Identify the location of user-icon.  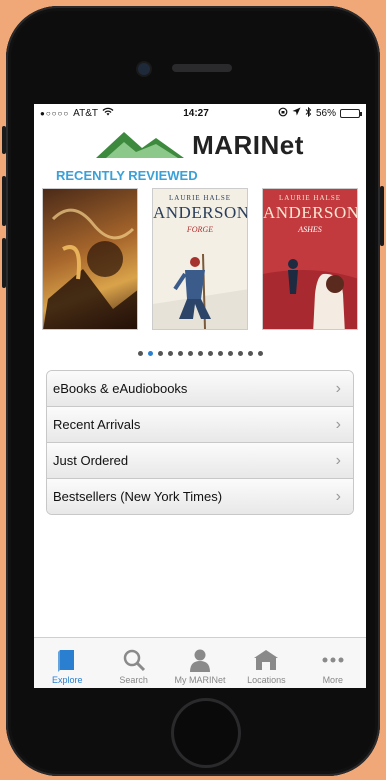
(200, 660).